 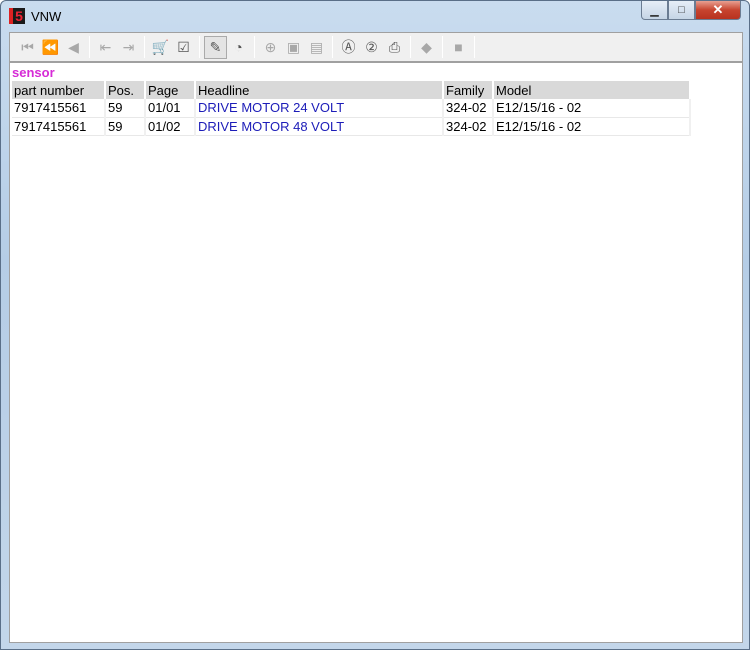 What do you see at coordinates (293, 47) in the screenshot?
I see `page-icon: ▣` at bounding box center [293, 47].